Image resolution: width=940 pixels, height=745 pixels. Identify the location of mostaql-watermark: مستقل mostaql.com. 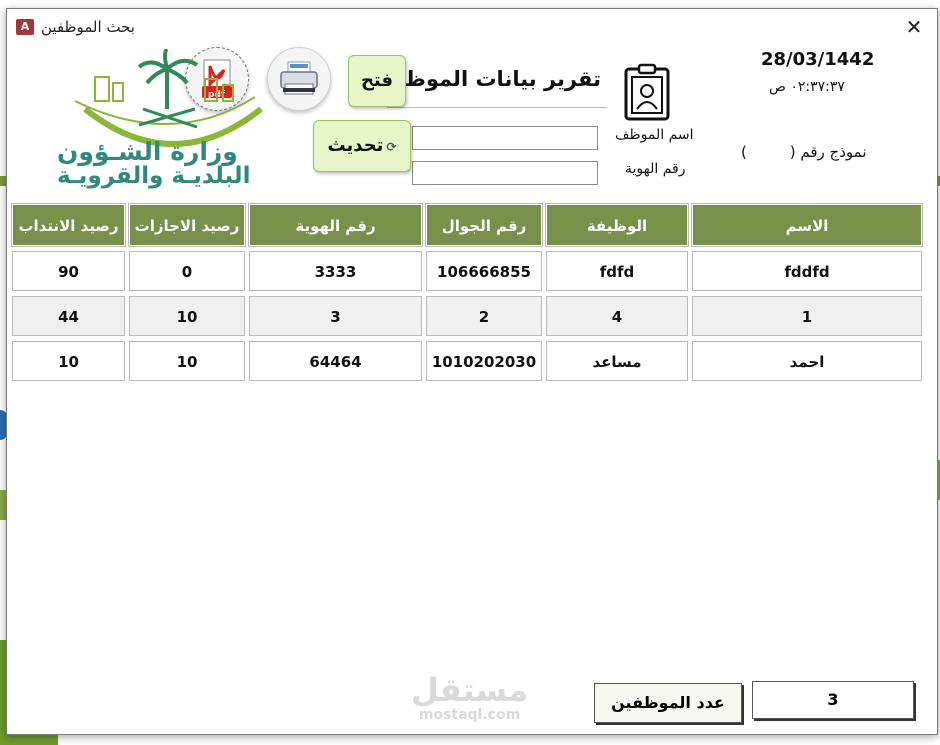
(469, 698).